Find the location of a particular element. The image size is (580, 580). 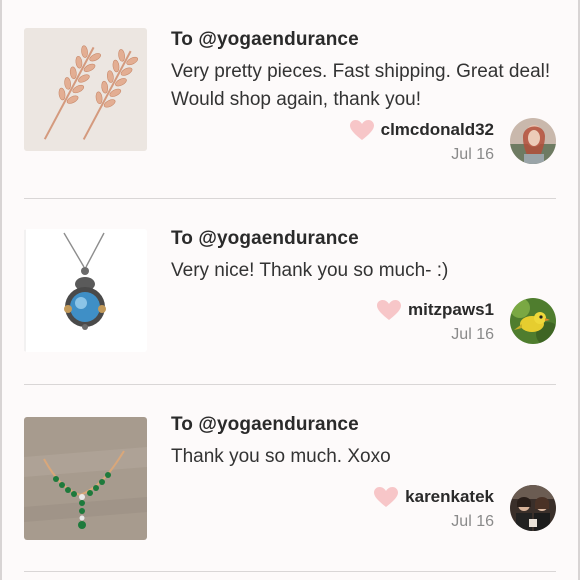

leaf-ear-cuff-earrings-image is located at coordinates (85, 89).